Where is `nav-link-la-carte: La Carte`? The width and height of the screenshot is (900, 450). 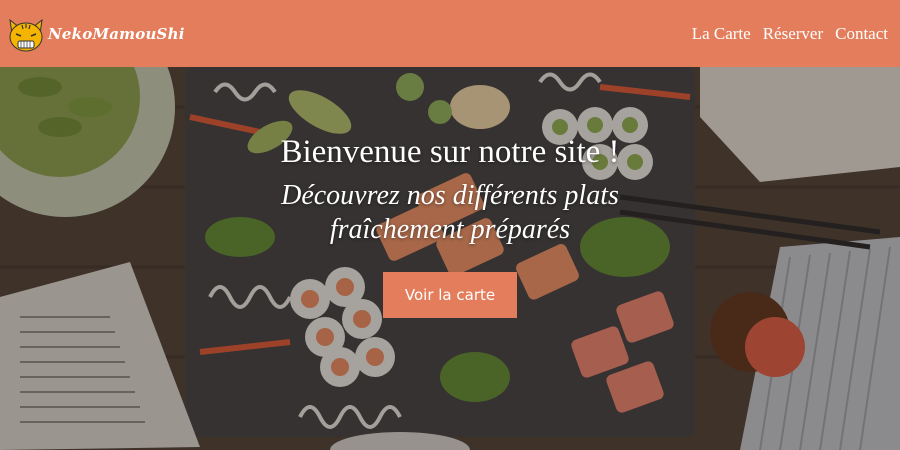 nav-link-la-carte: La Carte is located at coordinates (721, 34).